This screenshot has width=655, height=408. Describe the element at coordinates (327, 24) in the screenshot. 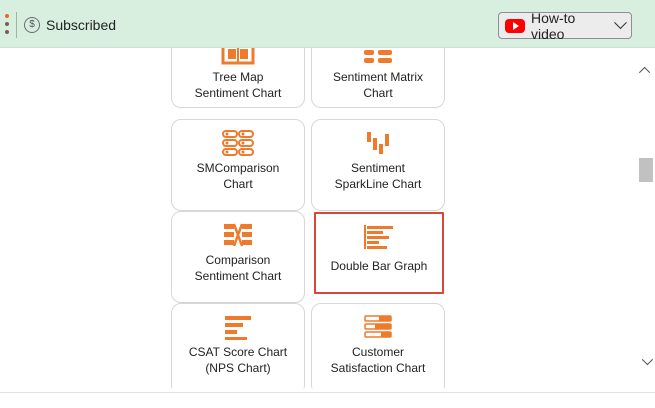

I see `top-bar: $ Subscribed How-to video` at that location.